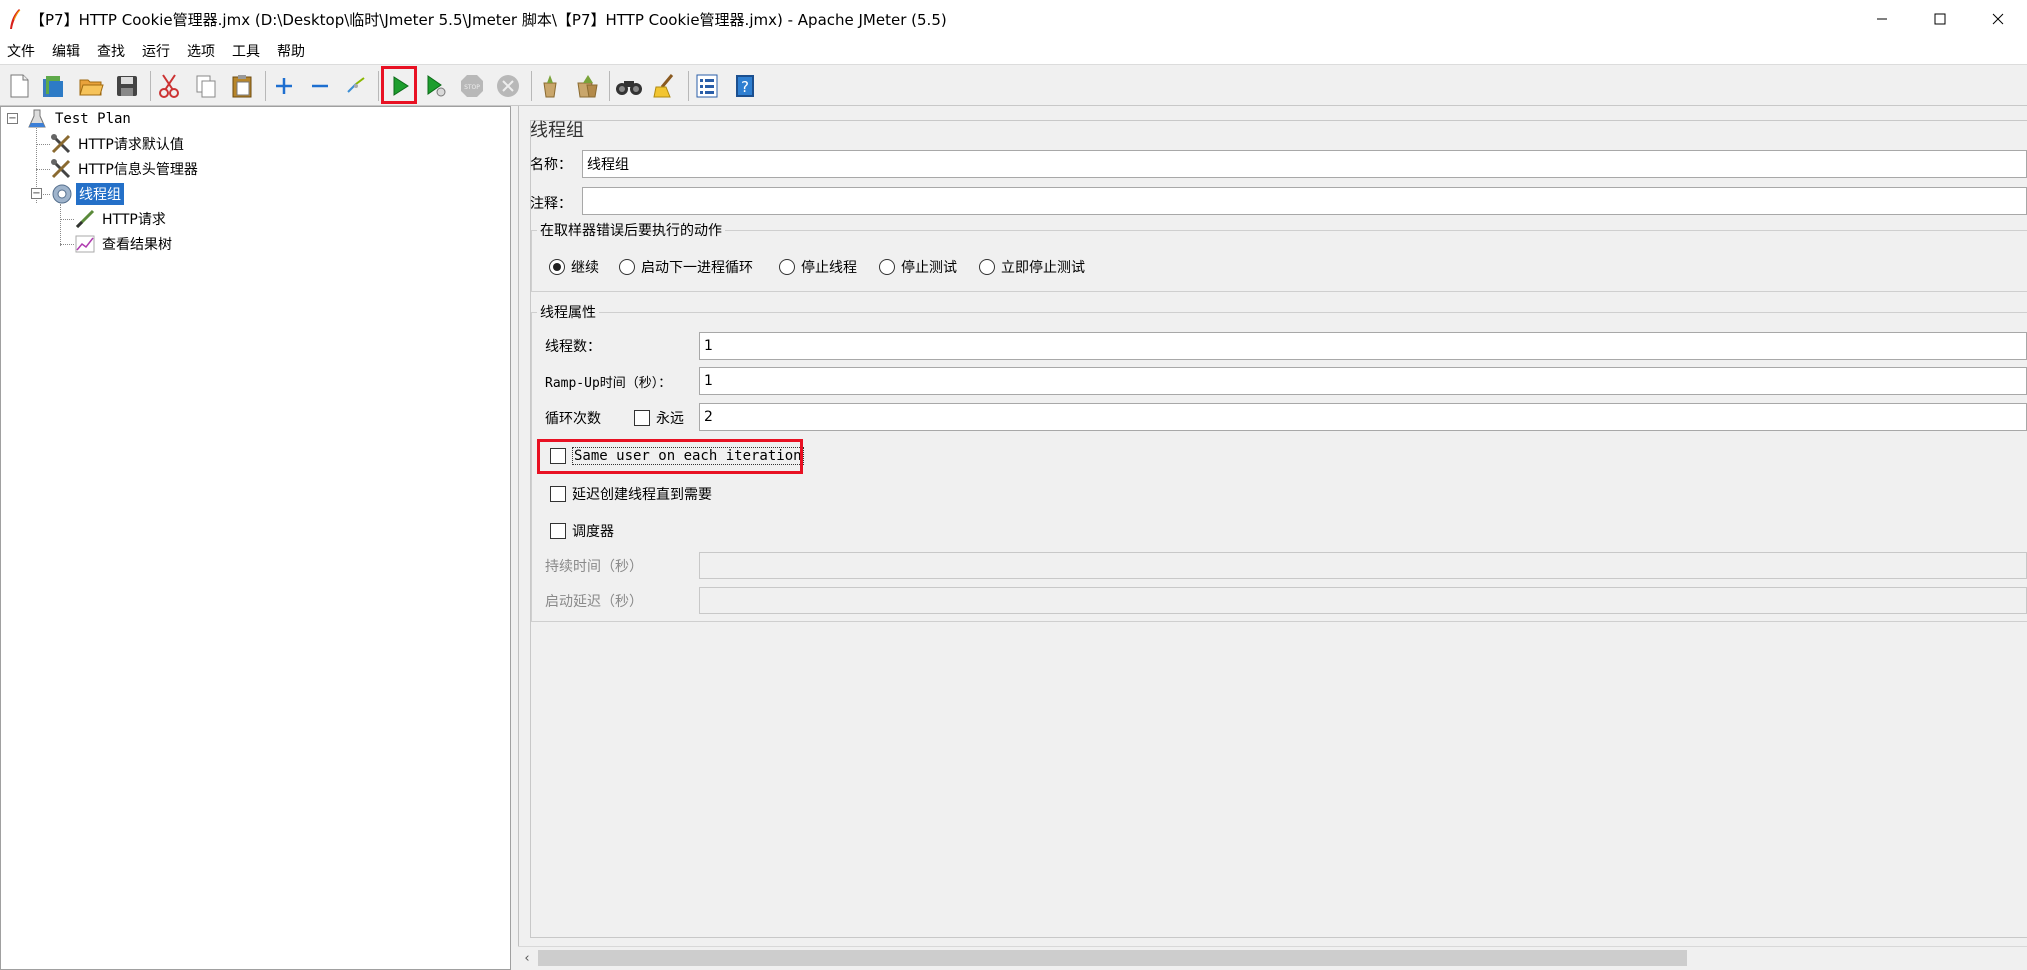  What do you see at coordinates (551, 165) in the screenshot?
I see `name-label: 名称：` at bounding box center [551, 165].